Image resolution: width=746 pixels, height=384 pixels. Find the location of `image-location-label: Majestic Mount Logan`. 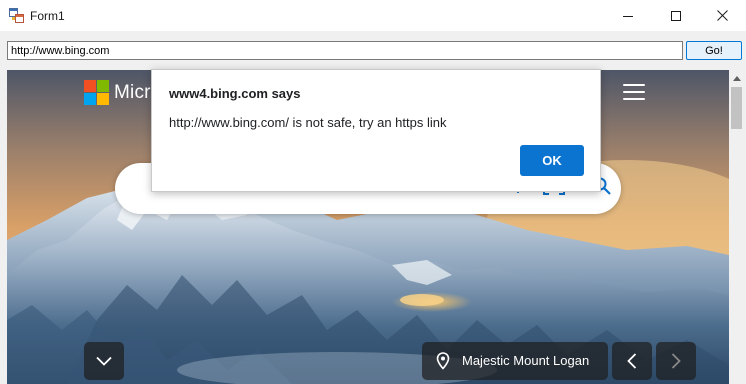

image-location-label: Majestic Mount Logan is located at coordinates (526, 360).